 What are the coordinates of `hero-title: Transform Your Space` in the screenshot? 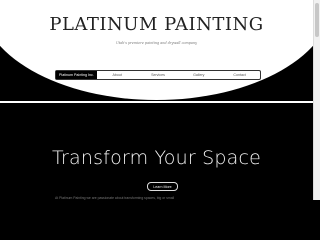 It's located at (156, 158).